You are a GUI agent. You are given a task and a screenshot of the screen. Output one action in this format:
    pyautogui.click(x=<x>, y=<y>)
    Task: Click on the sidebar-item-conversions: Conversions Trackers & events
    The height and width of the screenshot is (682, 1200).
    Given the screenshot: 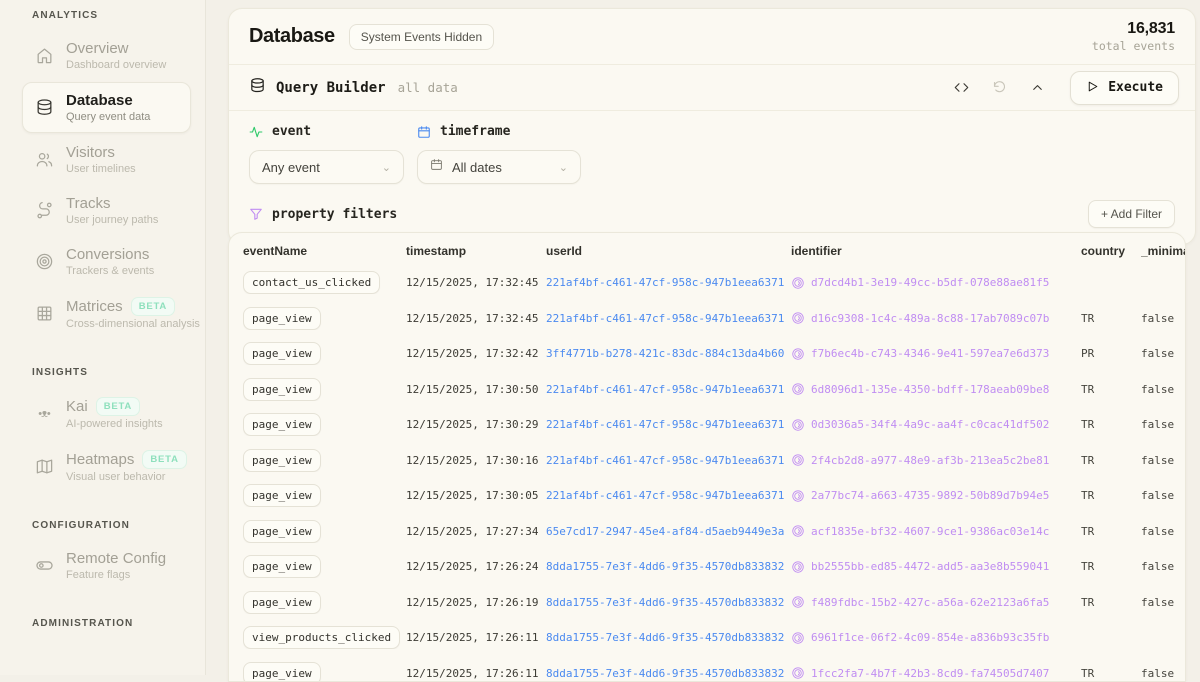 What is the action you would take?
    pyautogui.click(x=106, y=261)
    